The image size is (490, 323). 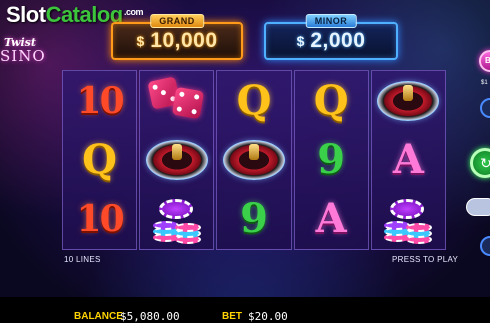 I want to click on spin-button: ↻, so click(x=480, y=163).